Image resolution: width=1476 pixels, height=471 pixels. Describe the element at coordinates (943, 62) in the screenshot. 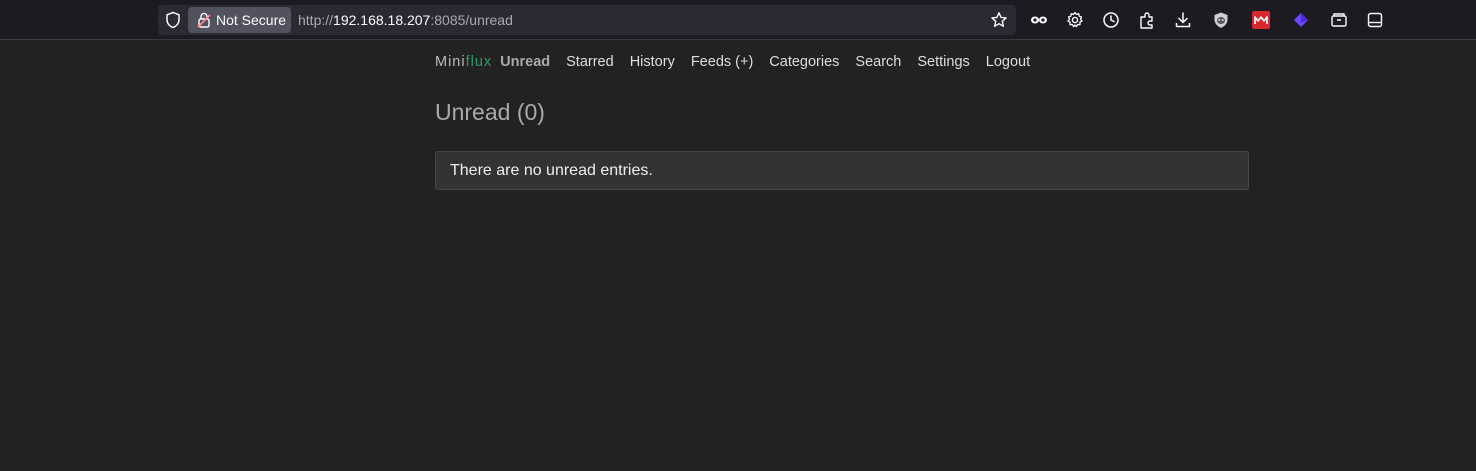

I see `nav-settings: Settings` at that location.